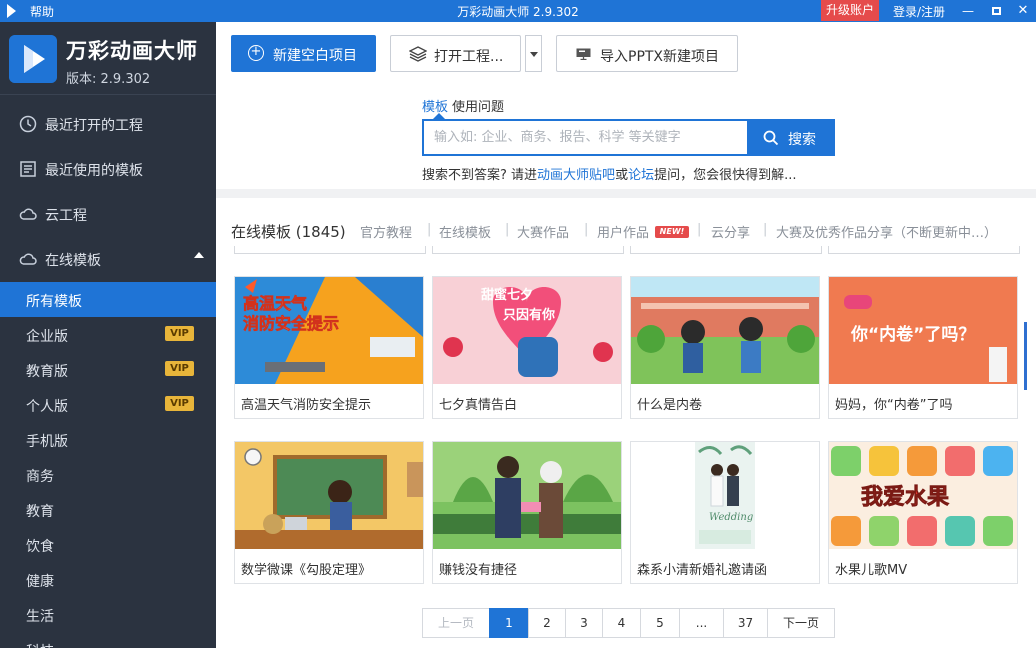  Describe the element at coordinates (892, 231) in the screenshot. I see `category-featured-share: 大赛及优秀作品分享（不断更新中…）` at that location.